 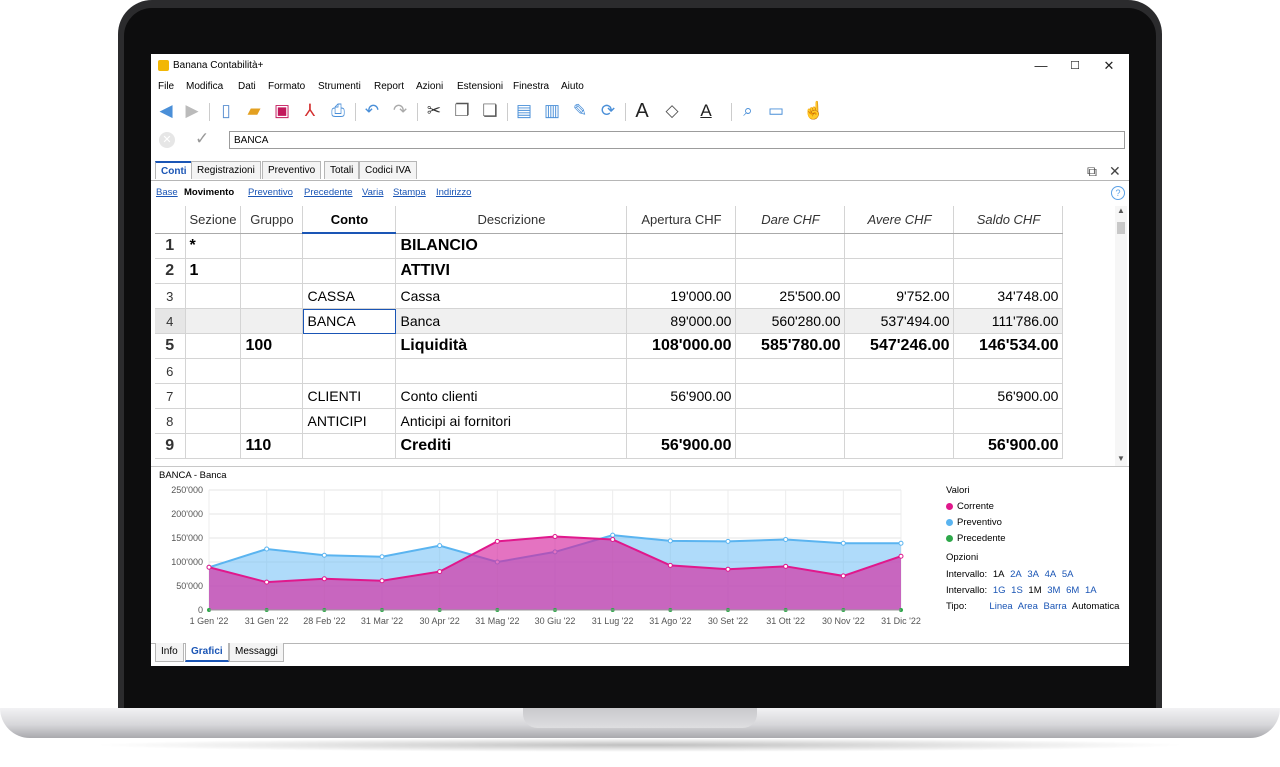 What do you see at coordinates (970, 506) in the screenshot?
I see `legend-item-corrente: Corrente` at bounding box center [970, 506].